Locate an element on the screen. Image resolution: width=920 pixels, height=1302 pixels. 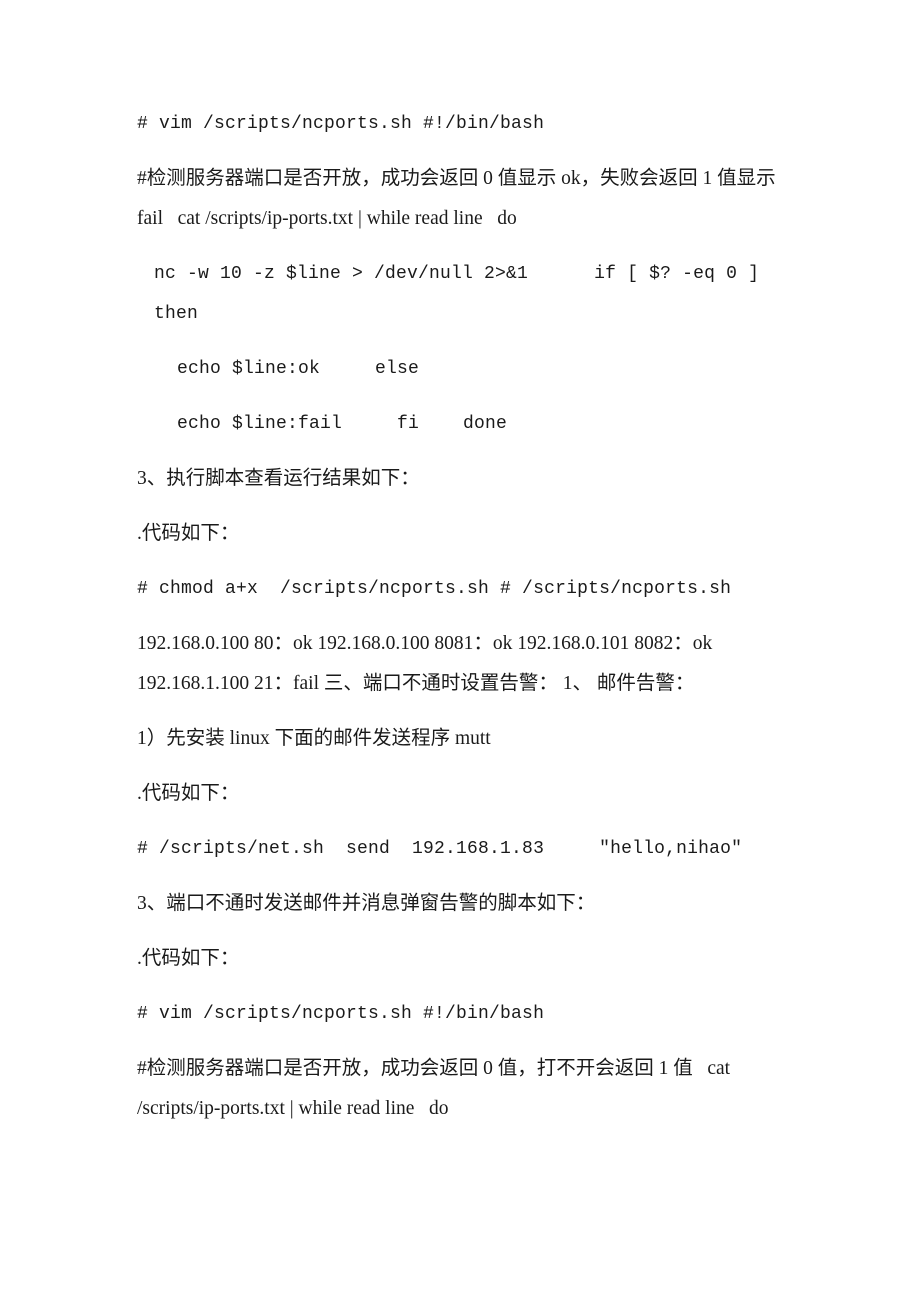
paragraph-install-mutt: 1）先安装 linux 下面的邮件发送程序 mutt is located at coordinates (314, 738).